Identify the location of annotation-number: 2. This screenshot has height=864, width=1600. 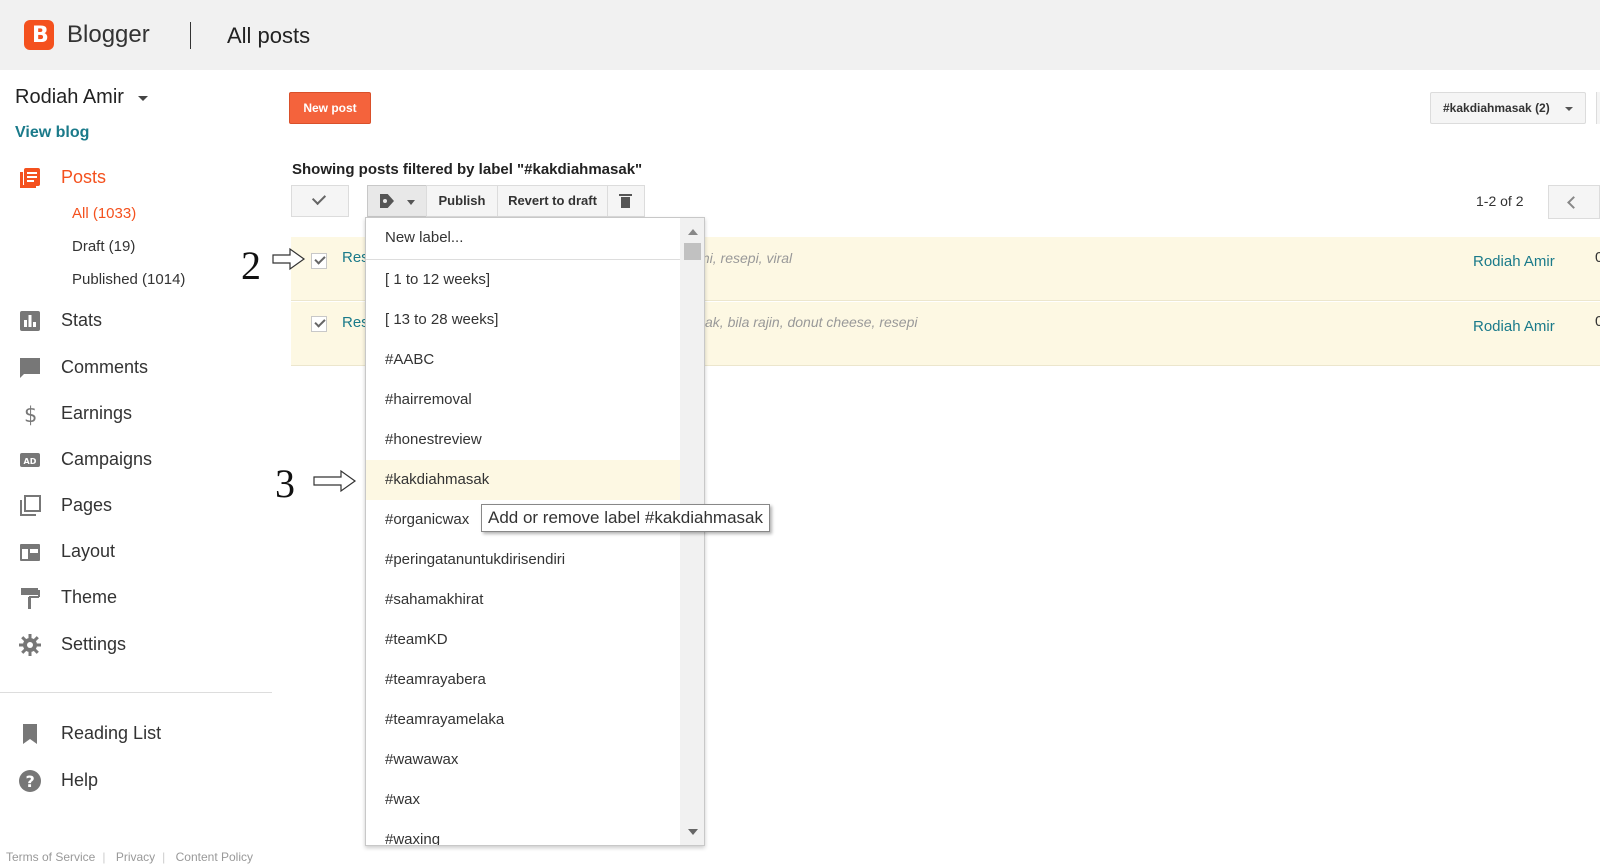
(251, 265).